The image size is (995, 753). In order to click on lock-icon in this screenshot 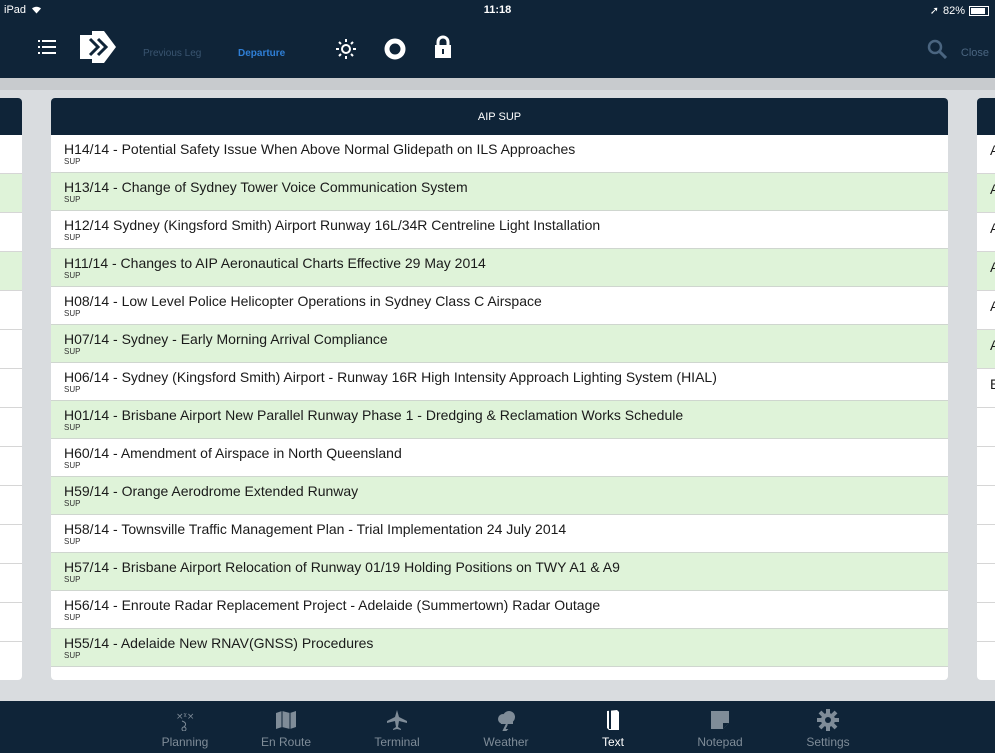, I will do `click(443, 49)`.